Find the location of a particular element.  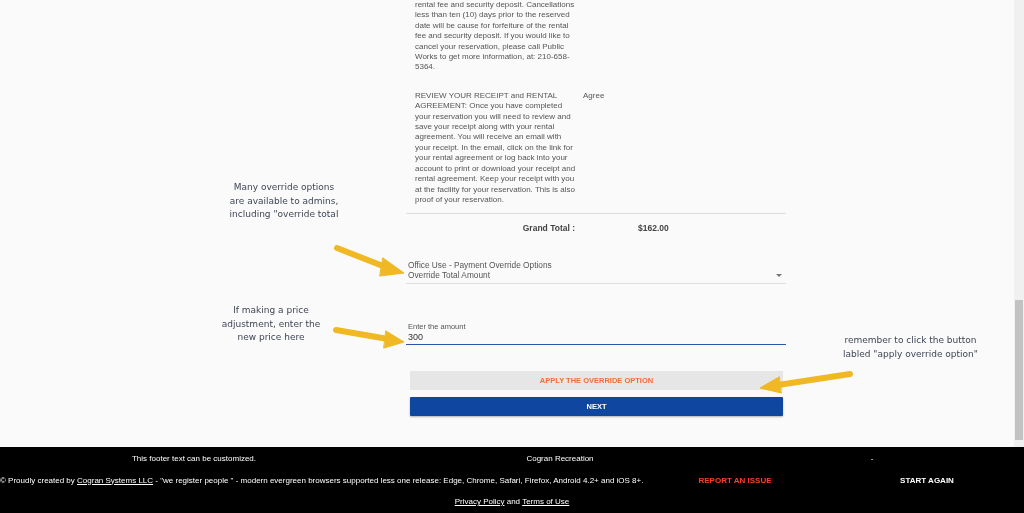

organization-name: Cogran Recreation is located at coordinates (560, 458).